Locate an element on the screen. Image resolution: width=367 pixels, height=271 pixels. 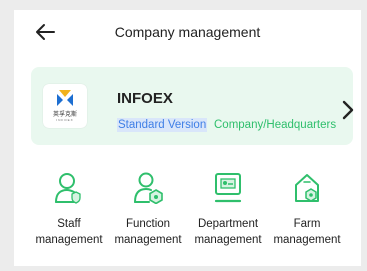
arrow-left-icon is located at coordinates (45, 32).